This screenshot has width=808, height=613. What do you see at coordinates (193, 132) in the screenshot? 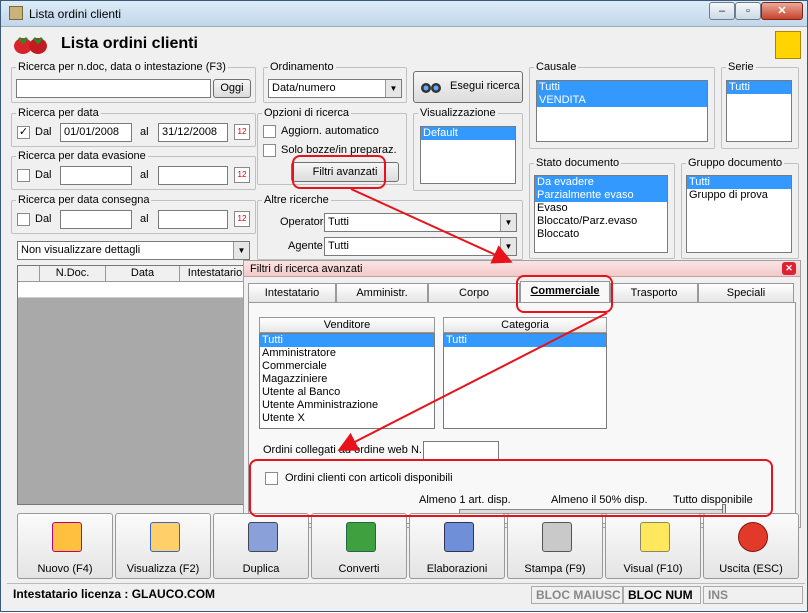
I see `date-to-input: 31/12/2008` at bounding box center [193, 132].